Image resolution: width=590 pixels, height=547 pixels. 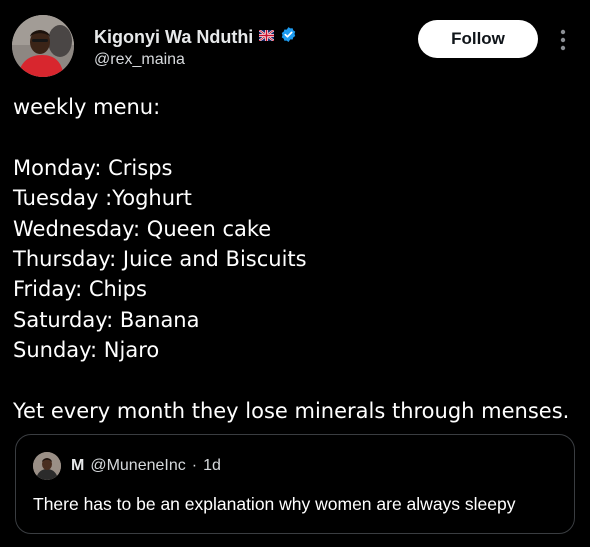 I want to click on tweet-line: Wednesday: Queen cake, so click(x=142, y=228).